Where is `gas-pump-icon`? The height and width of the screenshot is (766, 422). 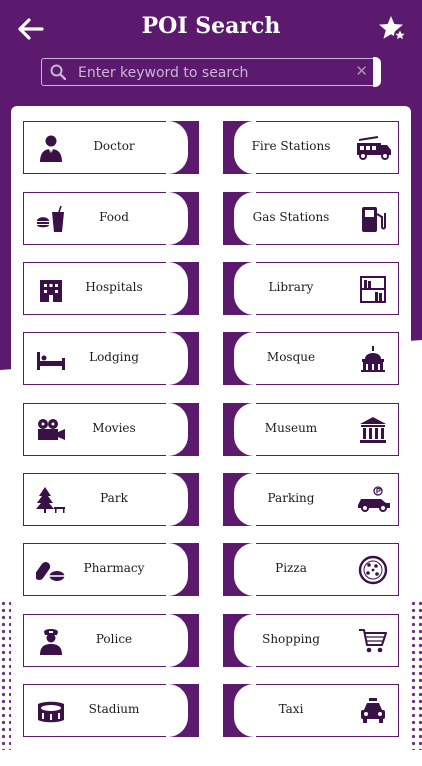
gas-pump-icon is located at coordinates (373, 219).